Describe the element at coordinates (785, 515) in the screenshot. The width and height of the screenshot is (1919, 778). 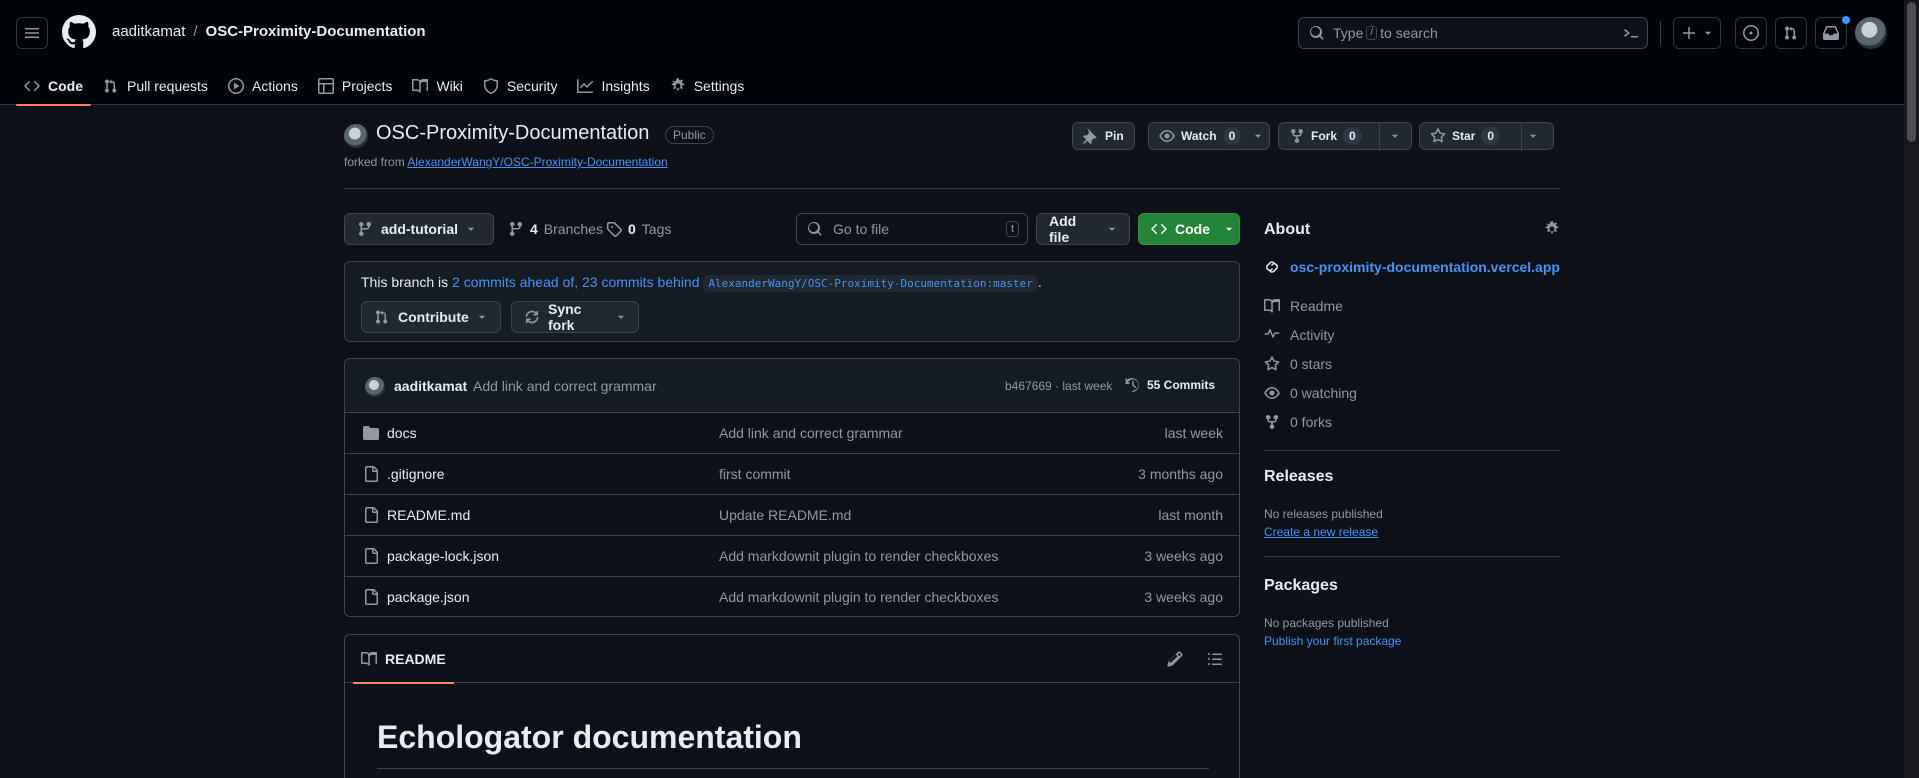
I see `file-commit-message: Update README.md` at that location.